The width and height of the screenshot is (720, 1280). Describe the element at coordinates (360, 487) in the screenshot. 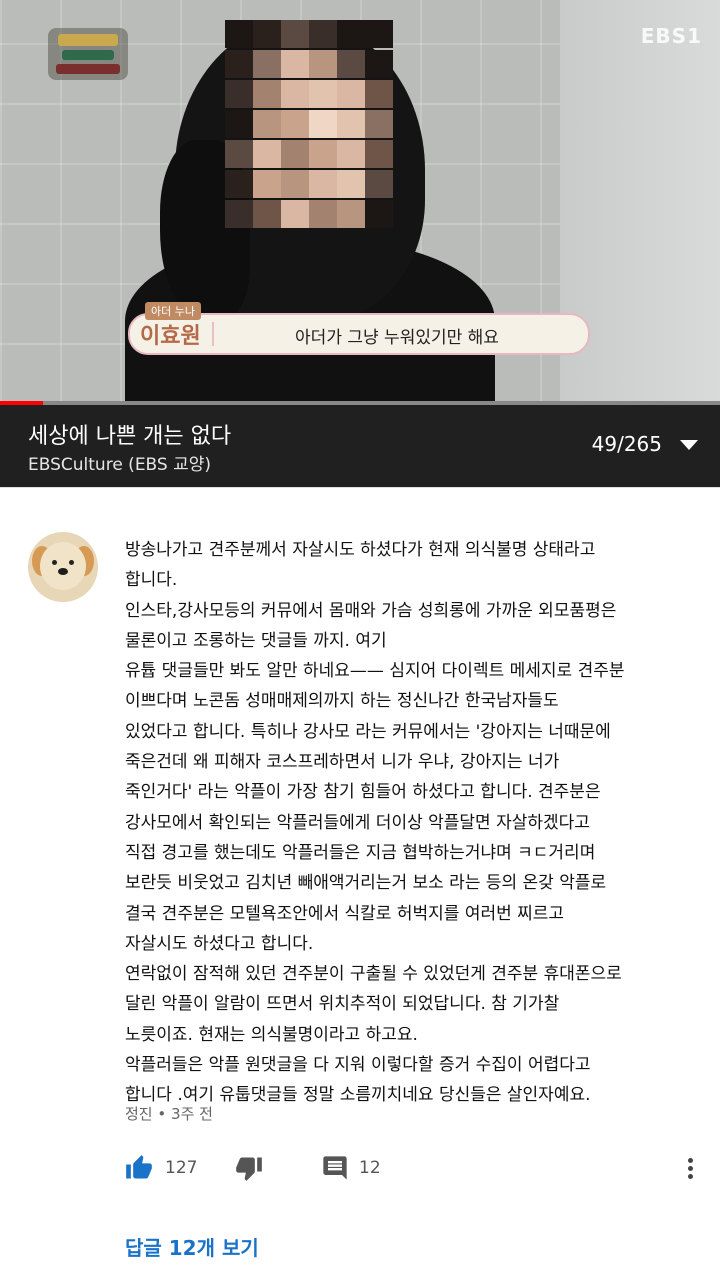

I see `section-divider` at that location.